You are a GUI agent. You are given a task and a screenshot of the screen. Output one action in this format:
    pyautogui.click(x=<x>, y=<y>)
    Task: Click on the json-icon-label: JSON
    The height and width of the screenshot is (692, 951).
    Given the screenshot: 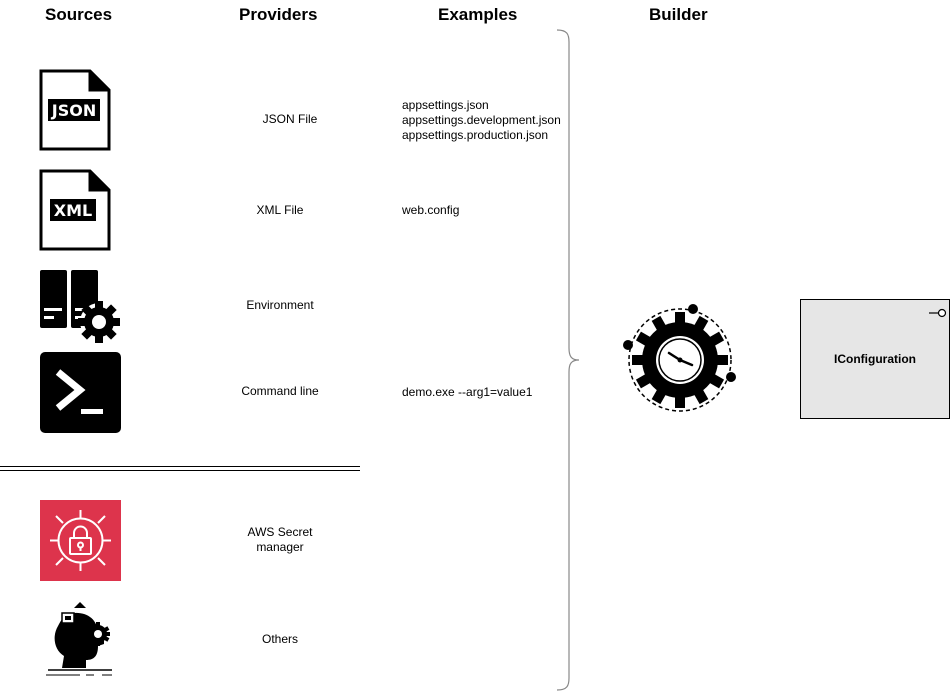 What is the action you would take?
    pyautogui.click(x=73, y=110)
    